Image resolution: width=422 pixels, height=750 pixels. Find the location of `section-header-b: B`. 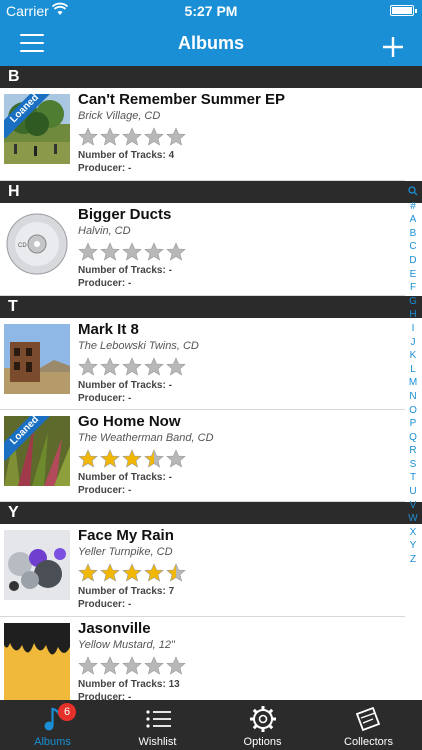

section-header-b: B is located at coordinates (211, 77).